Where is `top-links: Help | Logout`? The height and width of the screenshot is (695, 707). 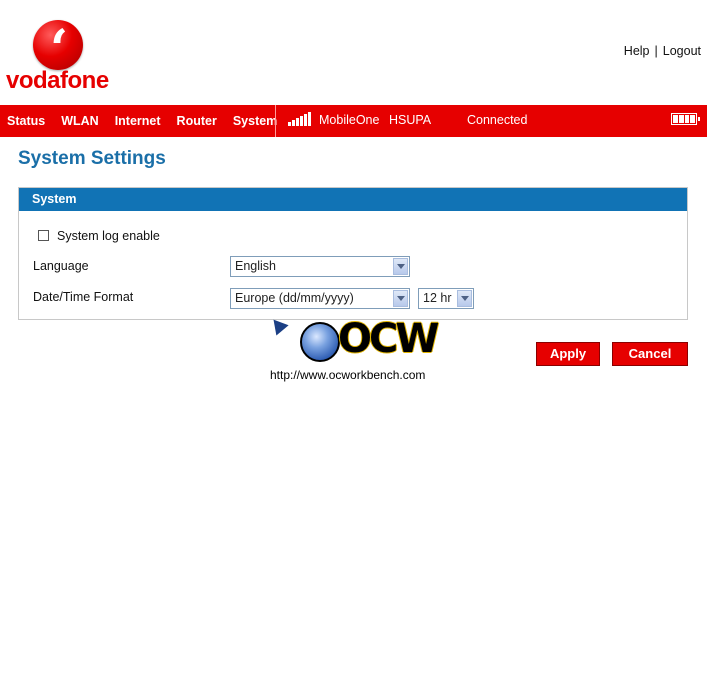
top-links: Help | Logout is located at coordinates (662, 51).